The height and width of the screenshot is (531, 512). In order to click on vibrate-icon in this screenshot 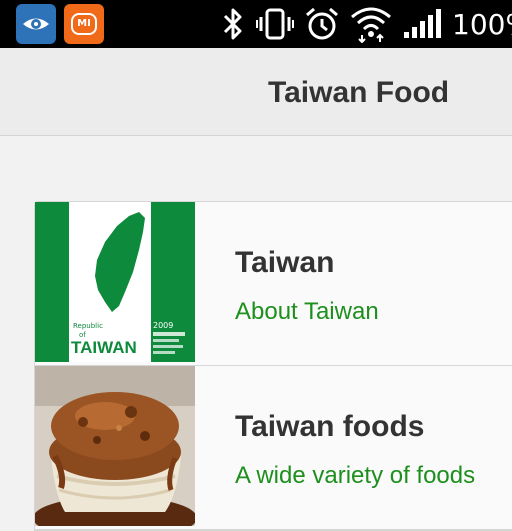, I will do `click(275, 24)`.